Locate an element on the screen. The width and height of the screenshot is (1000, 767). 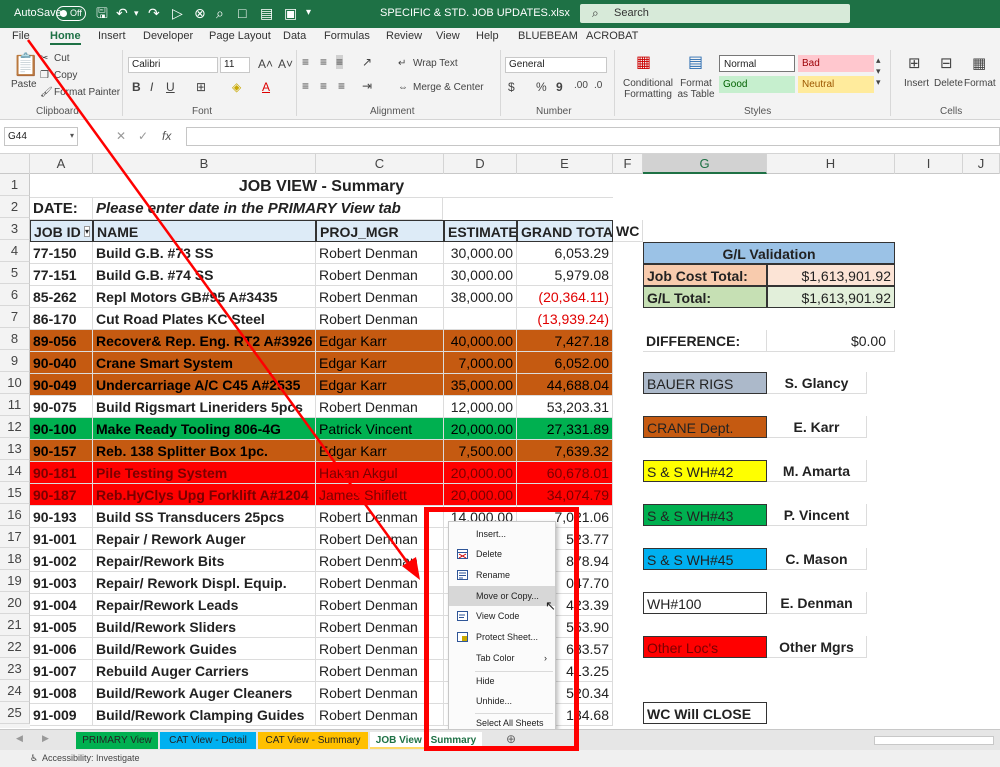
cell-job-id: 91-006 is located at coordinates (61, 649).